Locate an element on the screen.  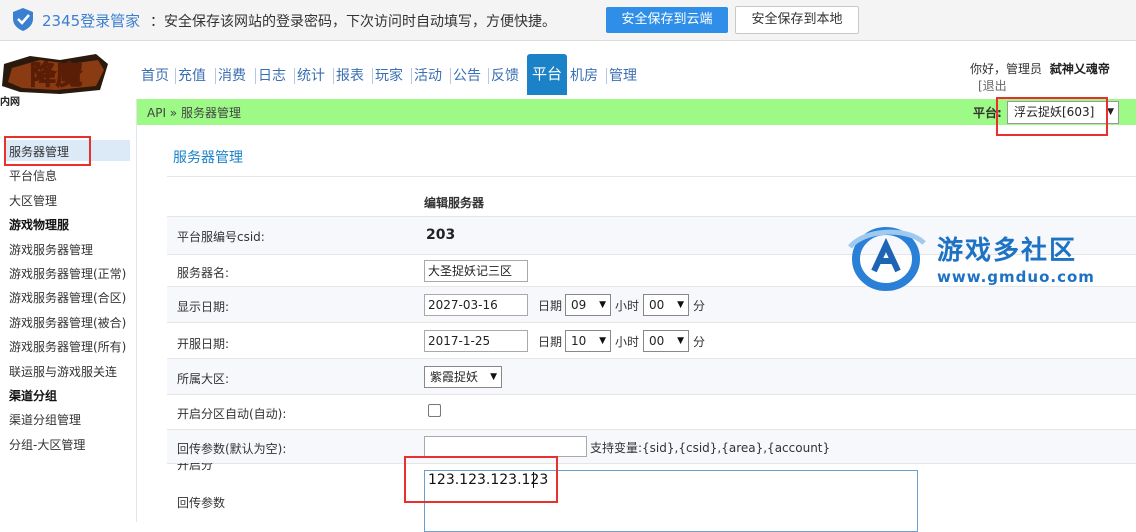
sidebar-section-header: 游戏物理服 is located at coordinates (39, 225).